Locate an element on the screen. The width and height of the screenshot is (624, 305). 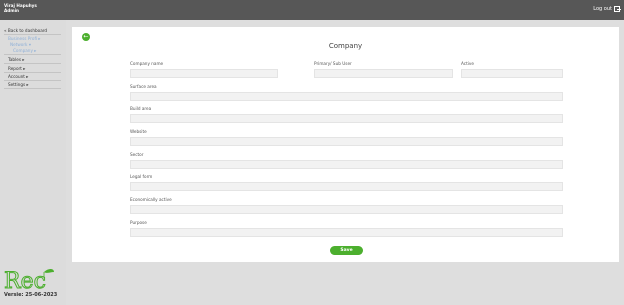
website-input is located at coordinates (346, 141).